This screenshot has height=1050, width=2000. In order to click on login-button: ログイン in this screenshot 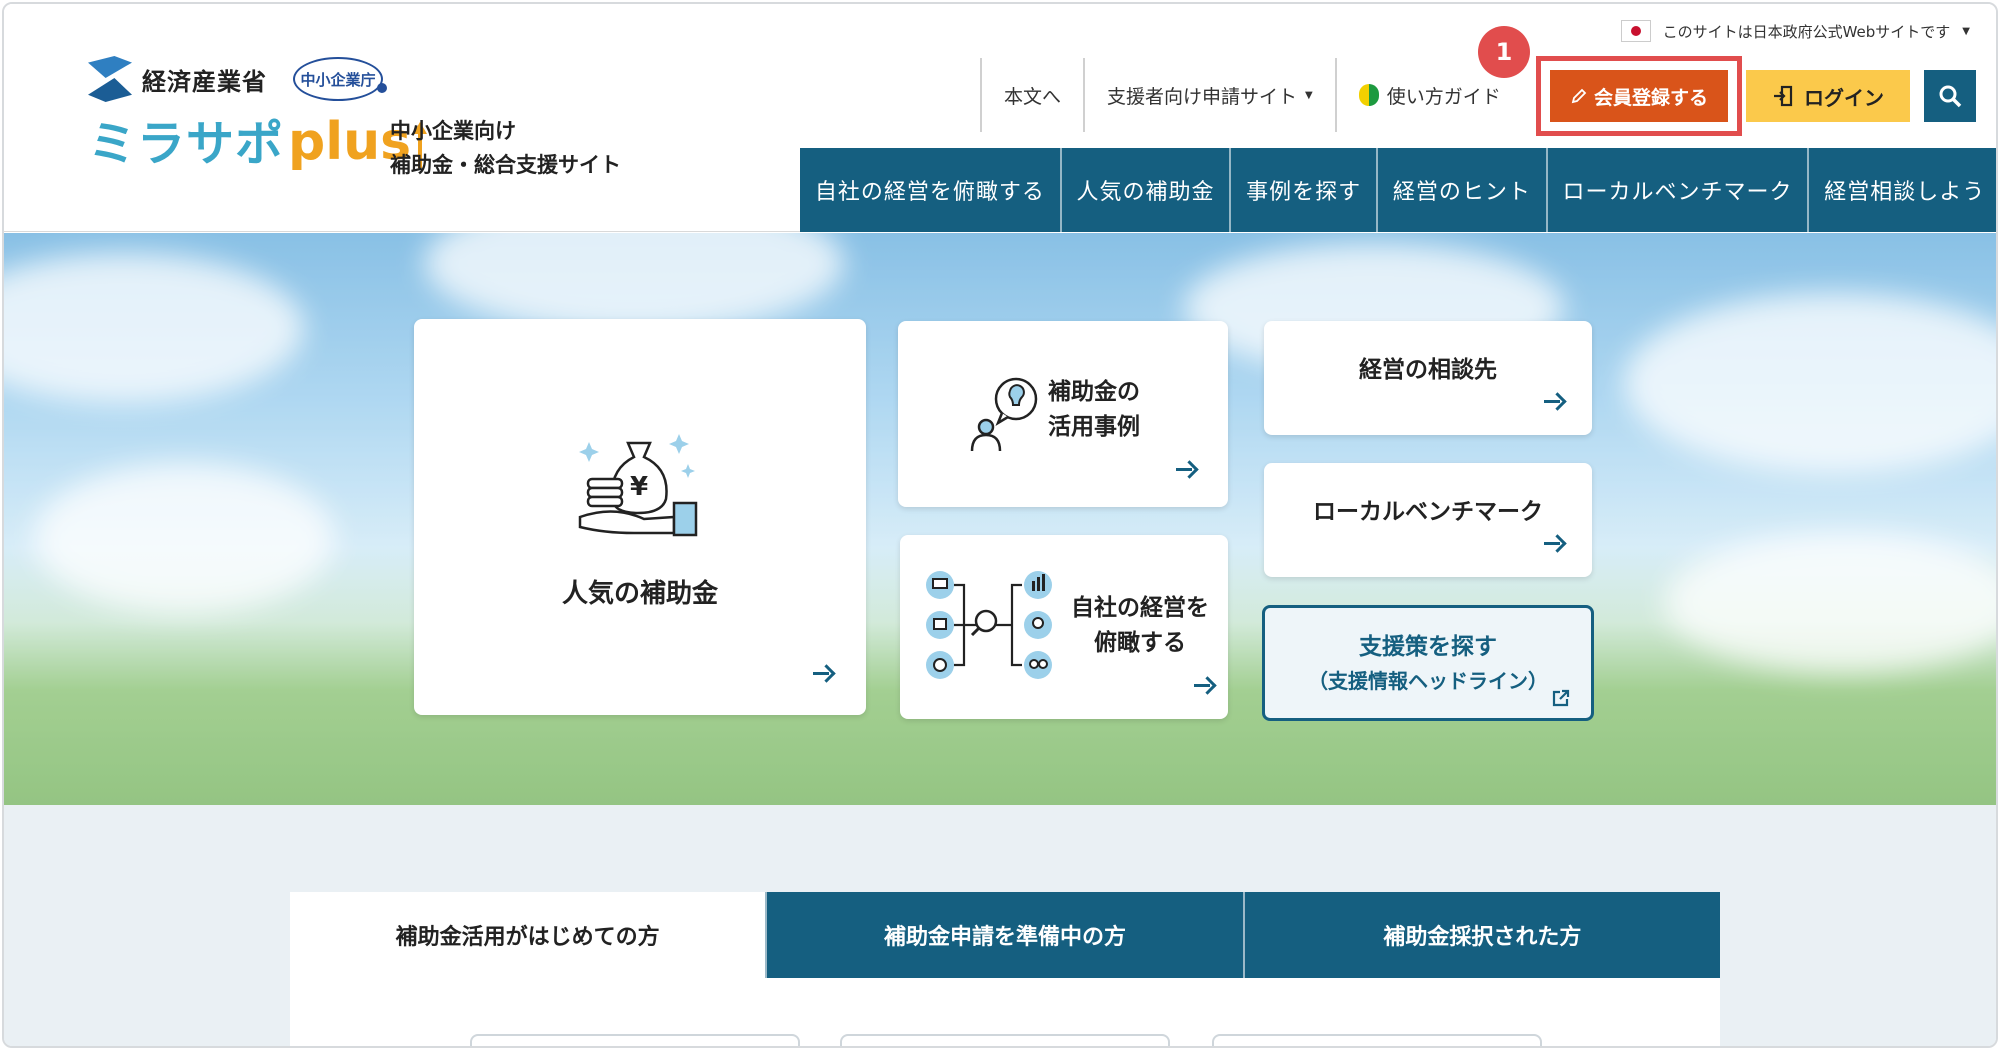, I will do `click(1828, 96)`.